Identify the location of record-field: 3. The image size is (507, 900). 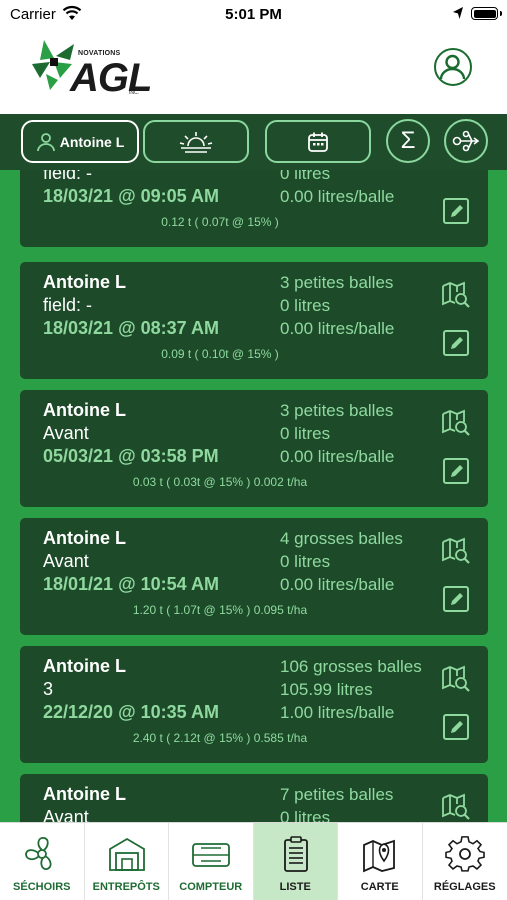
(48, 689).